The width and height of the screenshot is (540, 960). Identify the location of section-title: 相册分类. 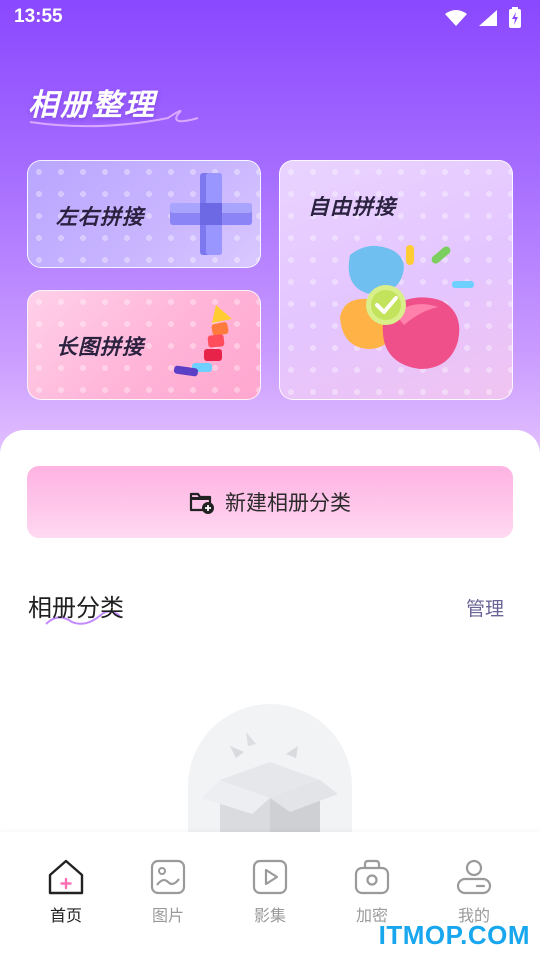
(76, 608).